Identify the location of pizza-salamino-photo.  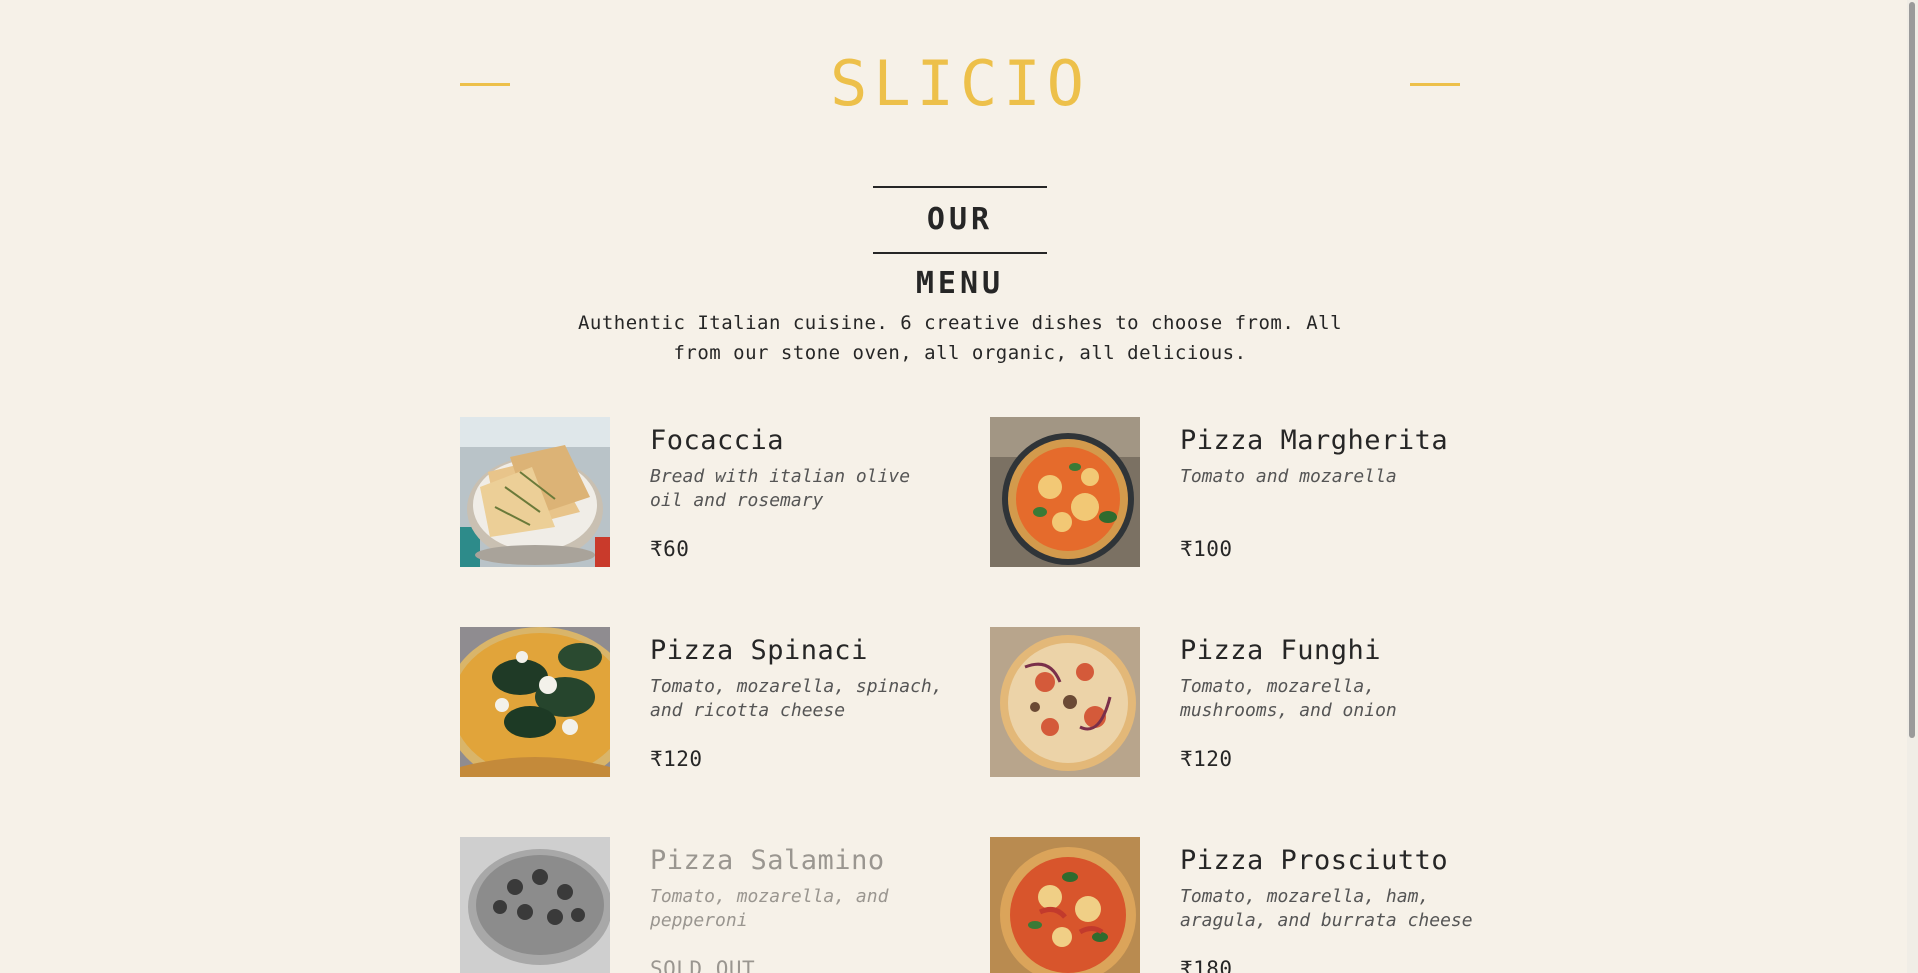
(535, 905).